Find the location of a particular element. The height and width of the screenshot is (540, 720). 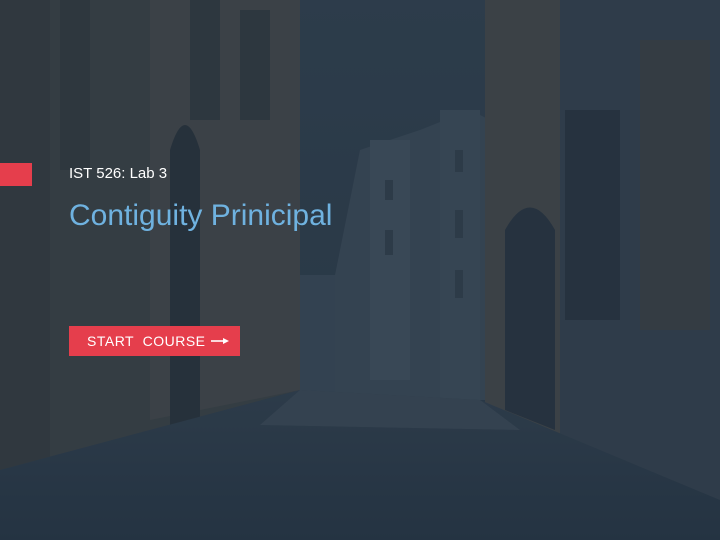

course-title: Contiguity Prinicipal is located at coordinates (201, 215).